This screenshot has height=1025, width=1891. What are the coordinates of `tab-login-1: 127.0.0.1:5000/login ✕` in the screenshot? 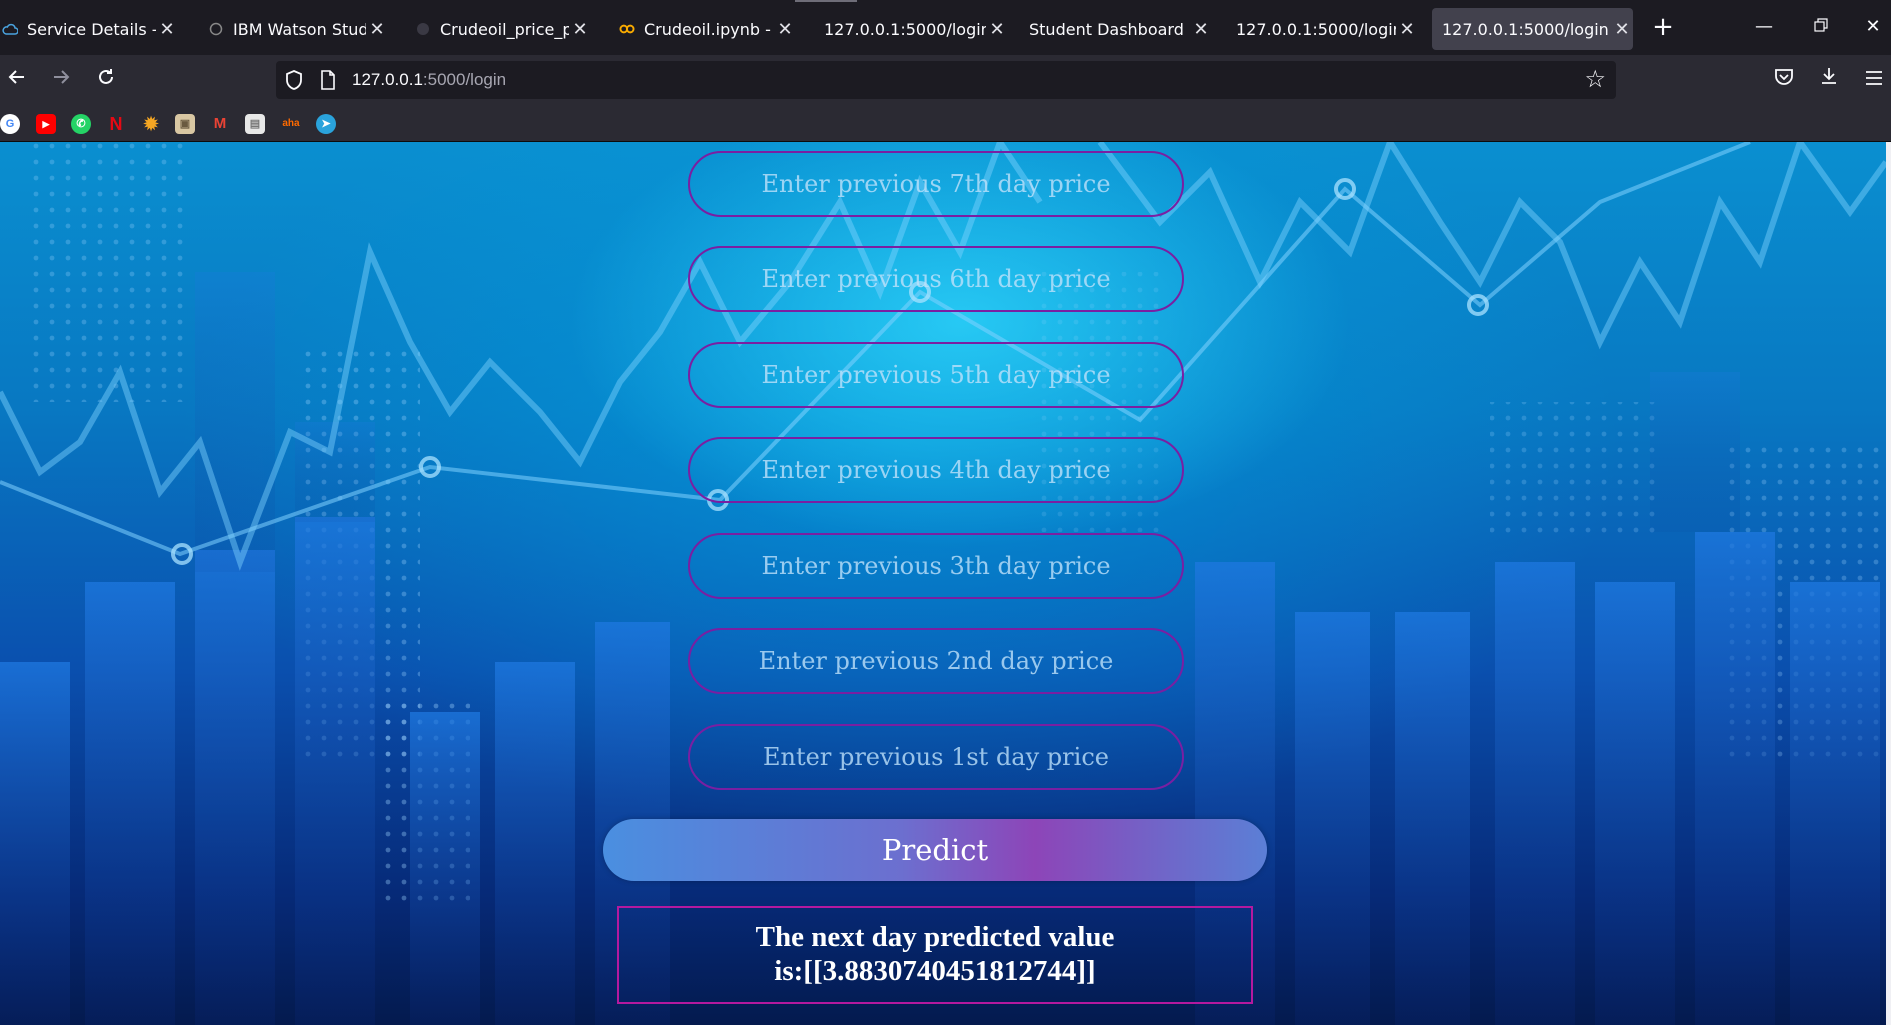 It's located at (911, 29).